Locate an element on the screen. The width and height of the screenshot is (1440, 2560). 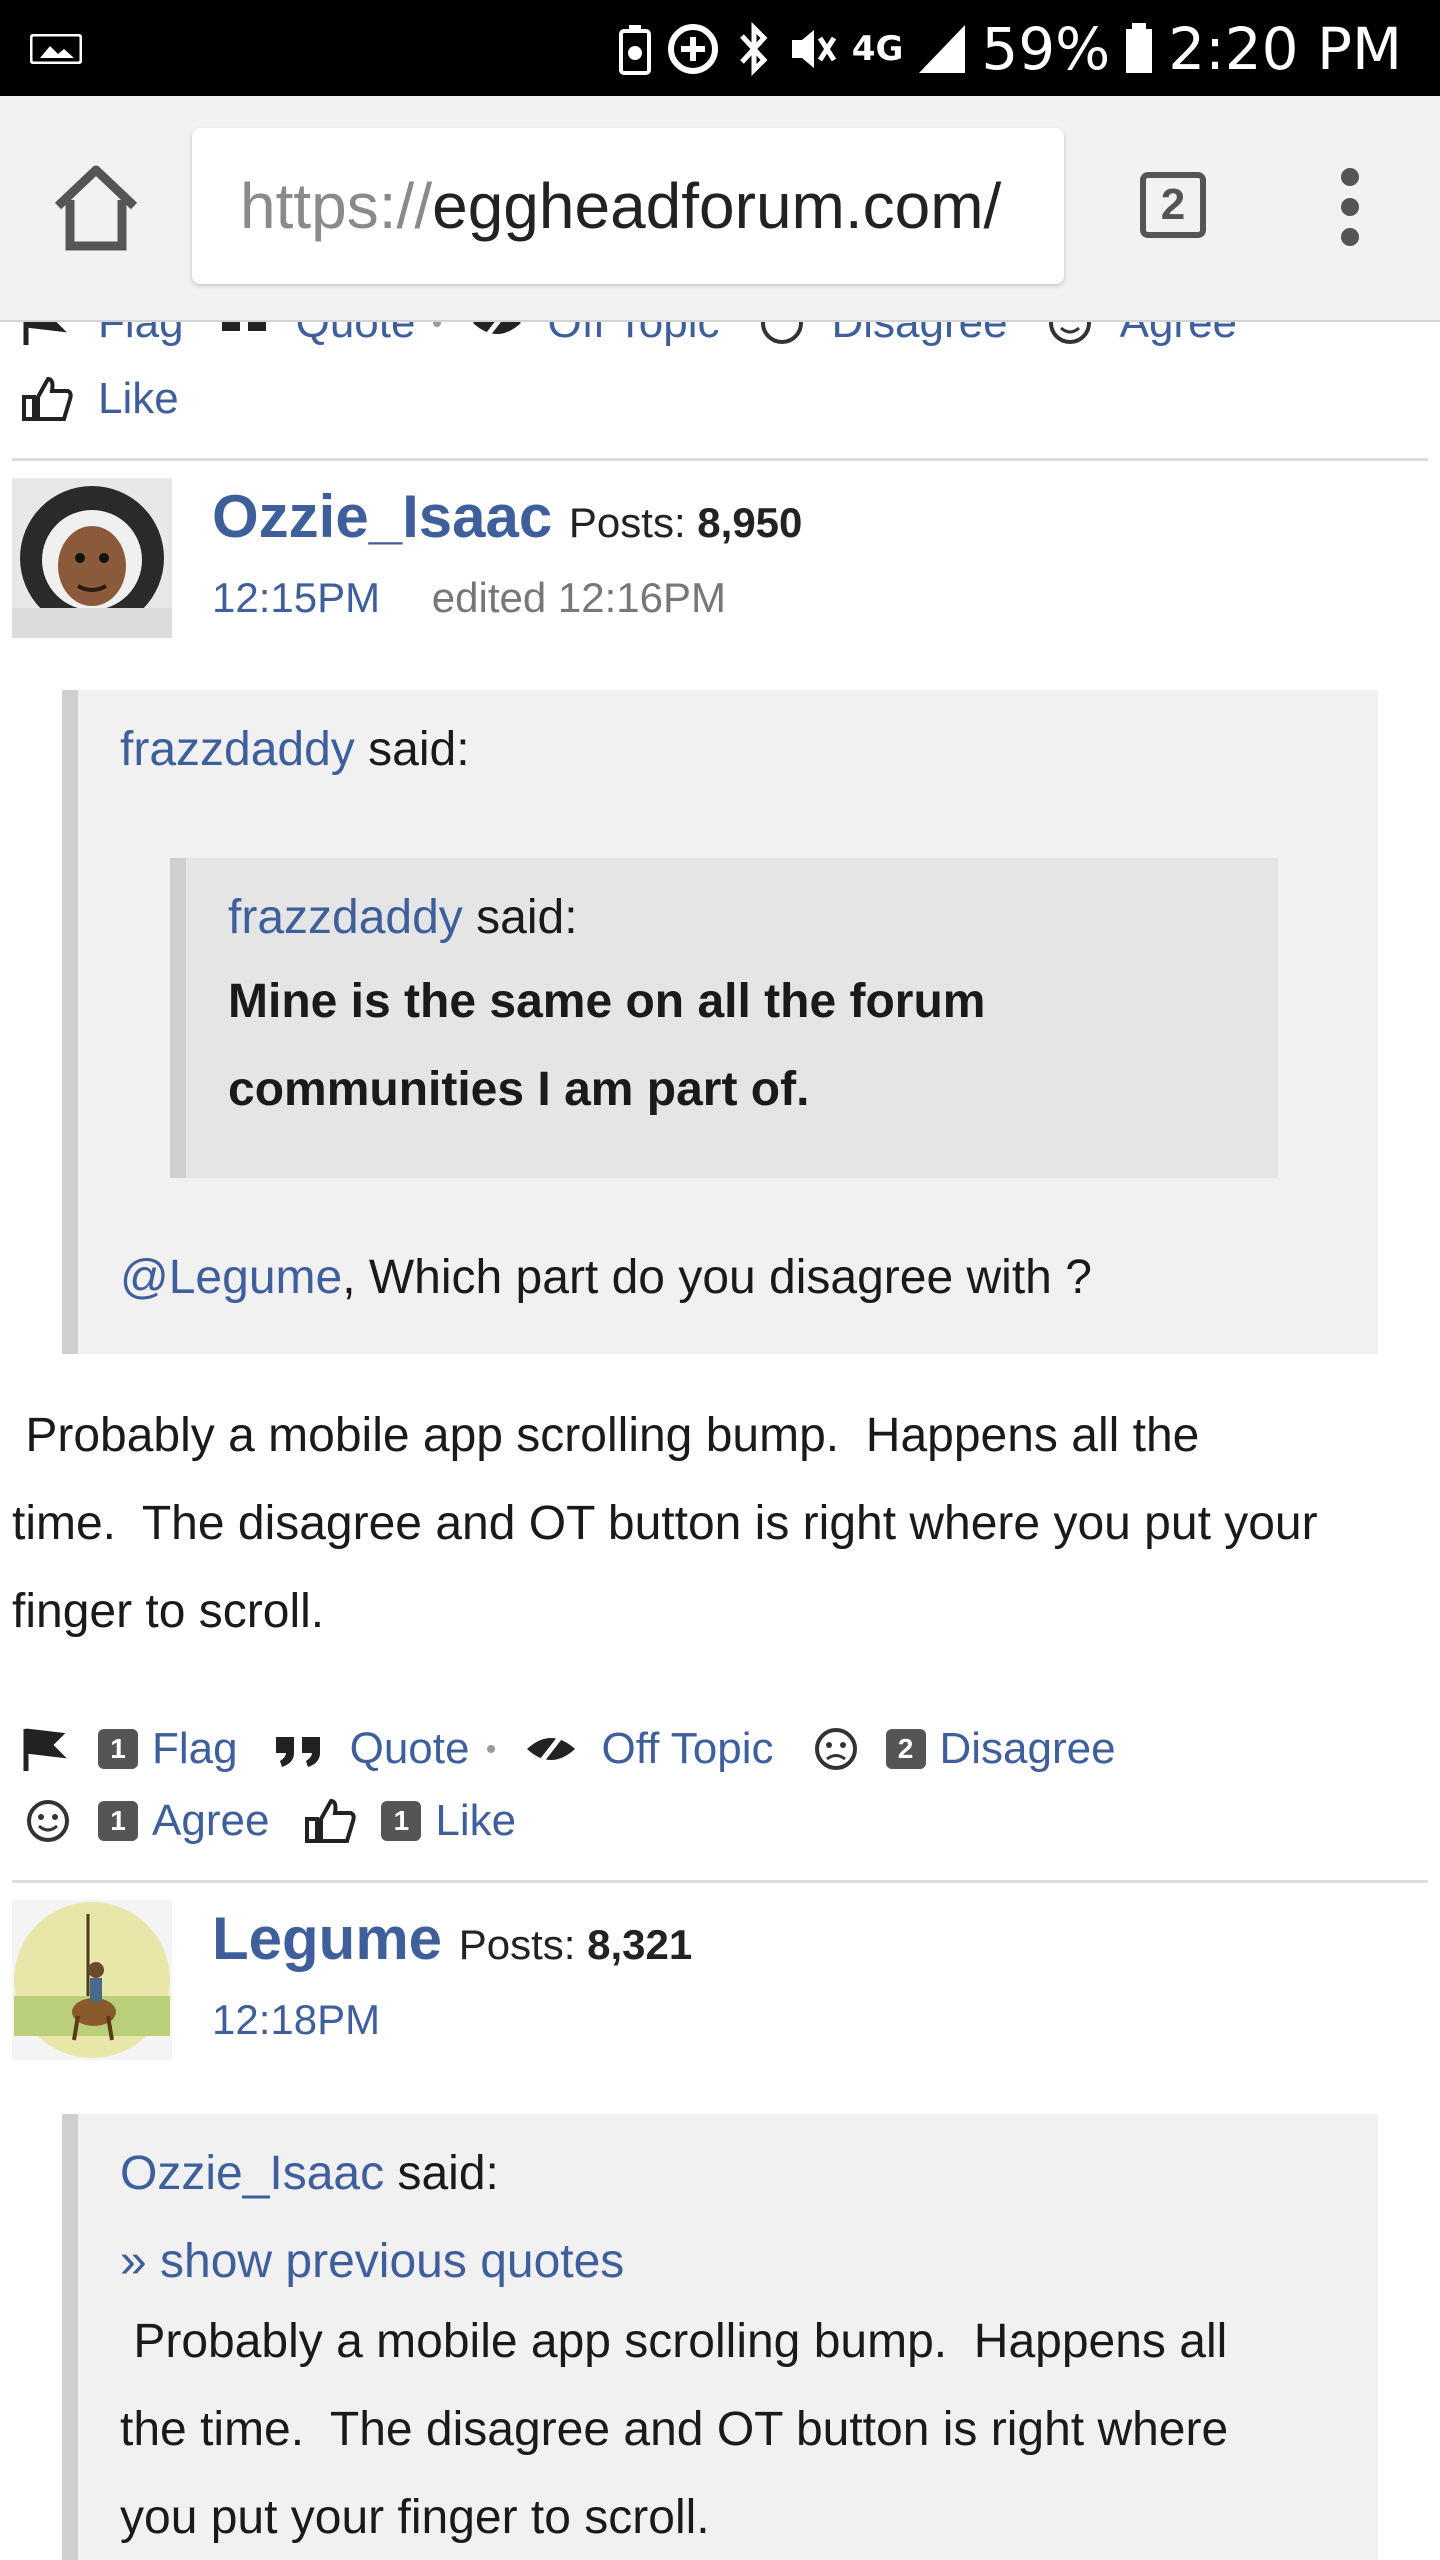
status-bar: 4G 59% 2:20 PM is located at coordinates (720, 48).